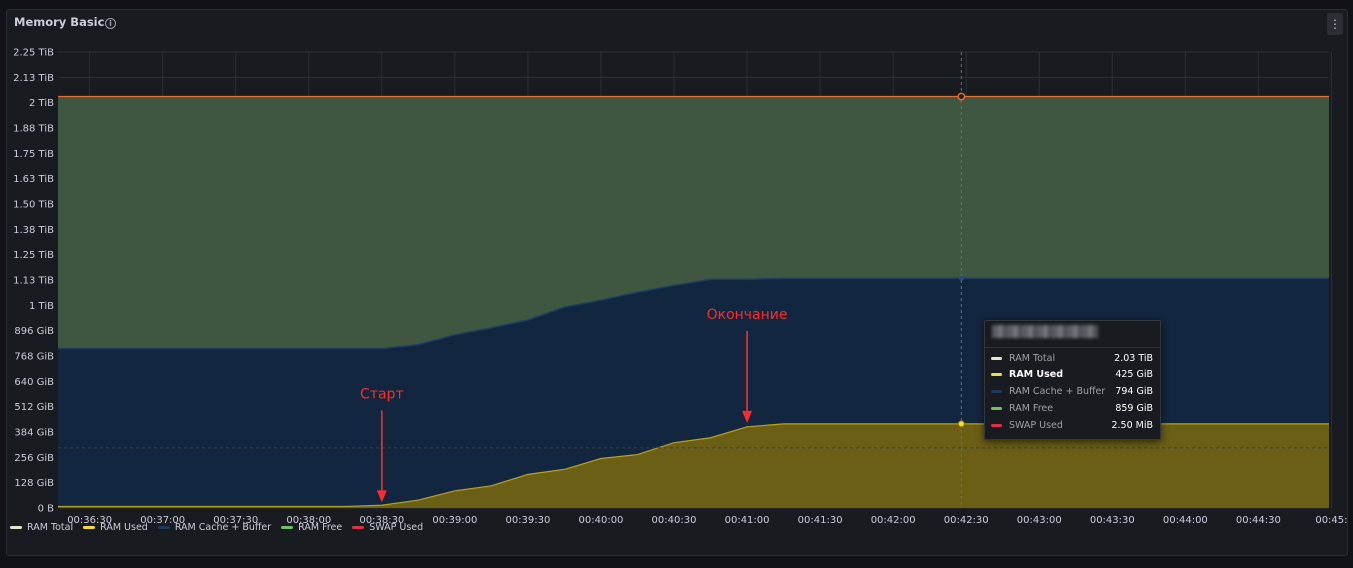 The width and height of the screenshot is (1353, 568). What do you see at coordinates (1045, 331) in the screenshot?
I see `tooltip-blurred-host` at bounding box center [1045, 331].